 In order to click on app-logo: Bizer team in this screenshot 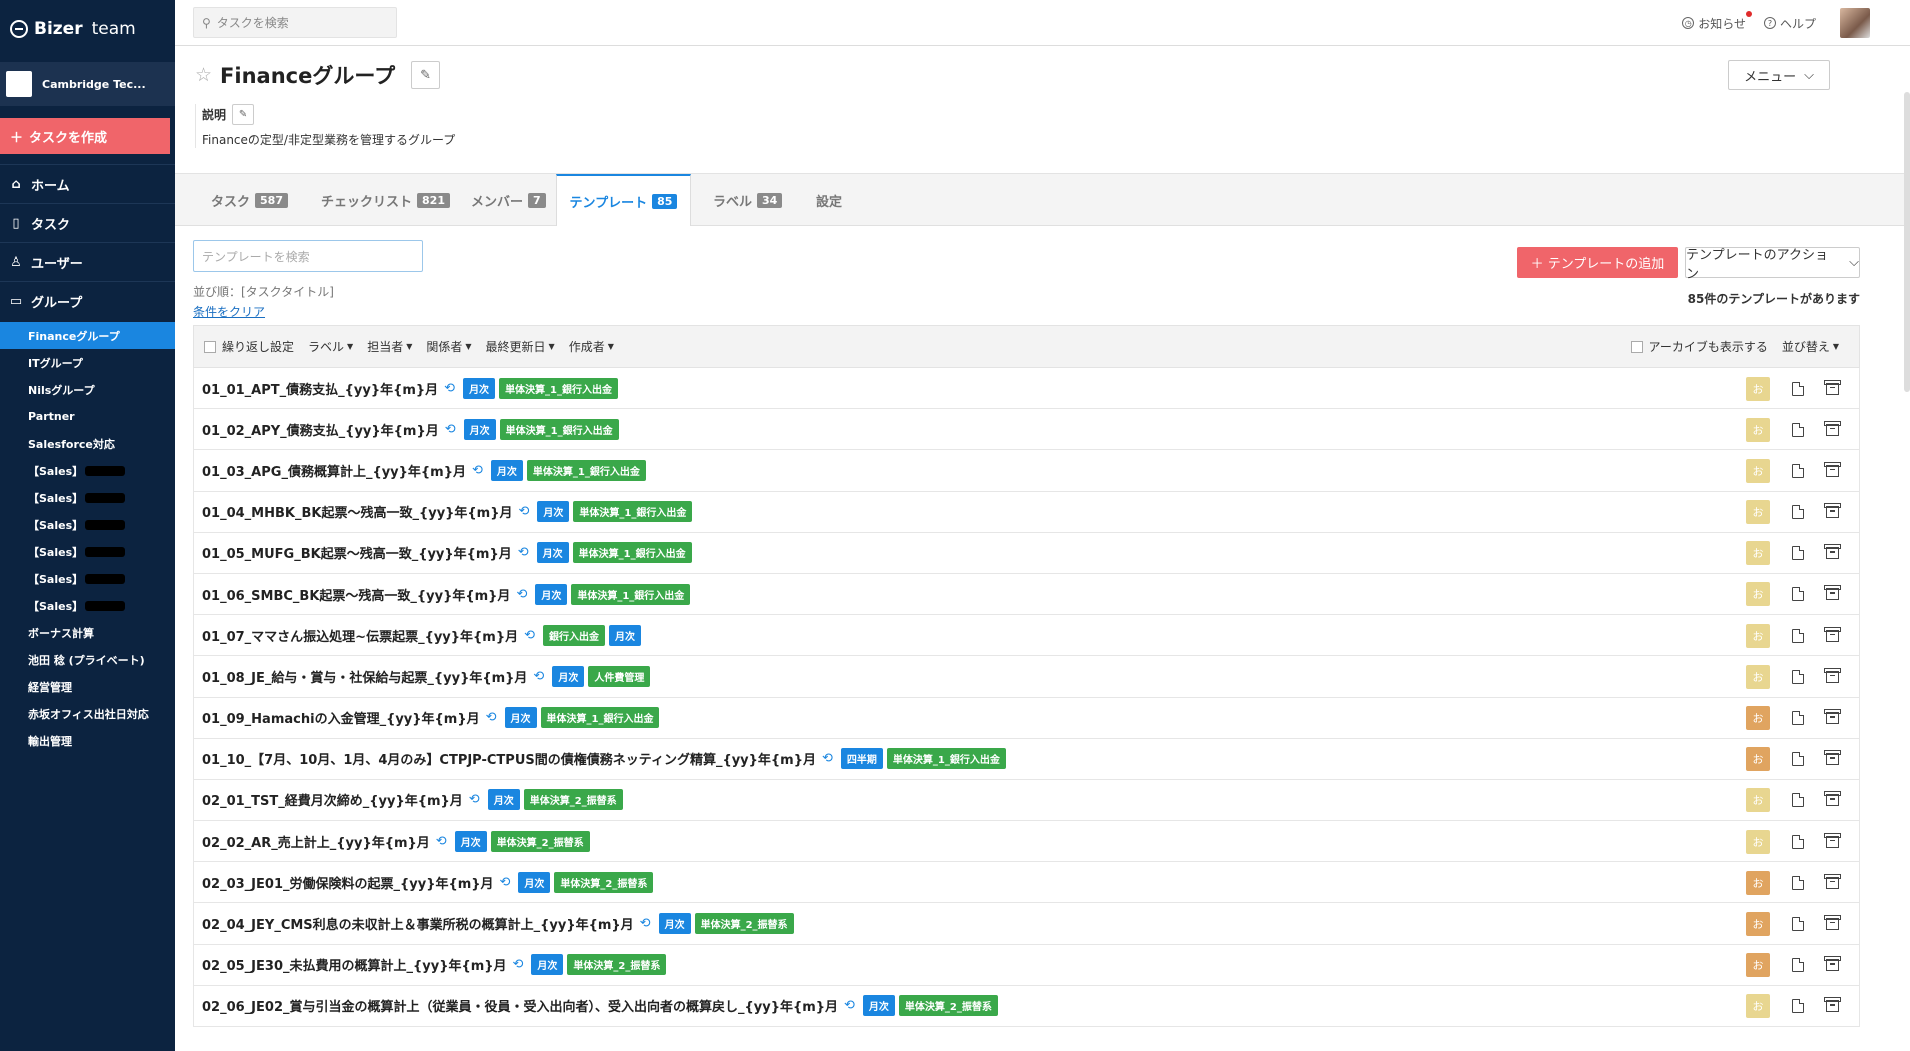, I will do `click(87, 29)`.